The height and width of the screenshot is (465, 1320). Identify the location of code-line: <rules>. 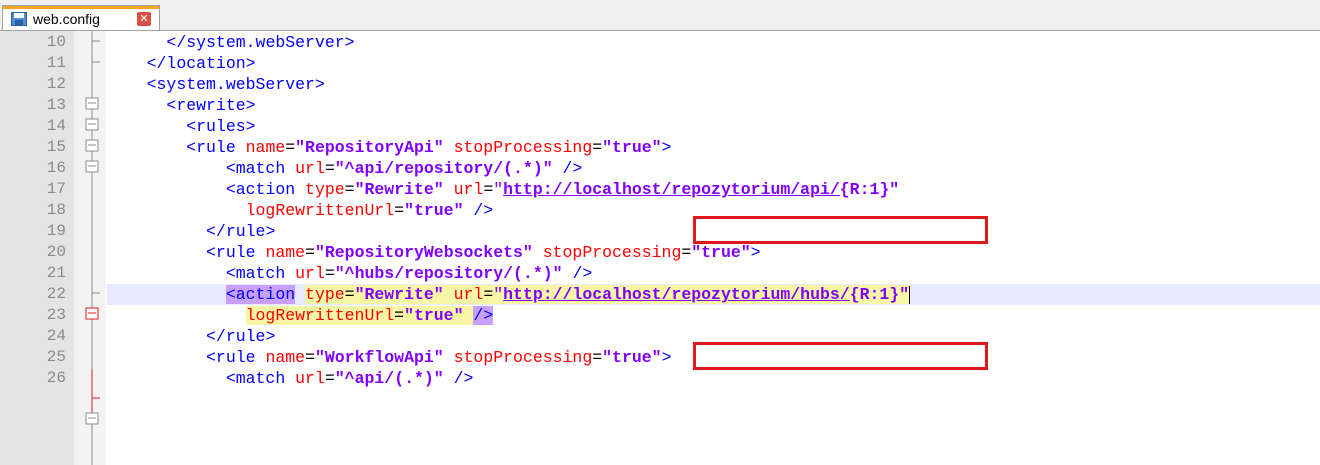
(713, 126).